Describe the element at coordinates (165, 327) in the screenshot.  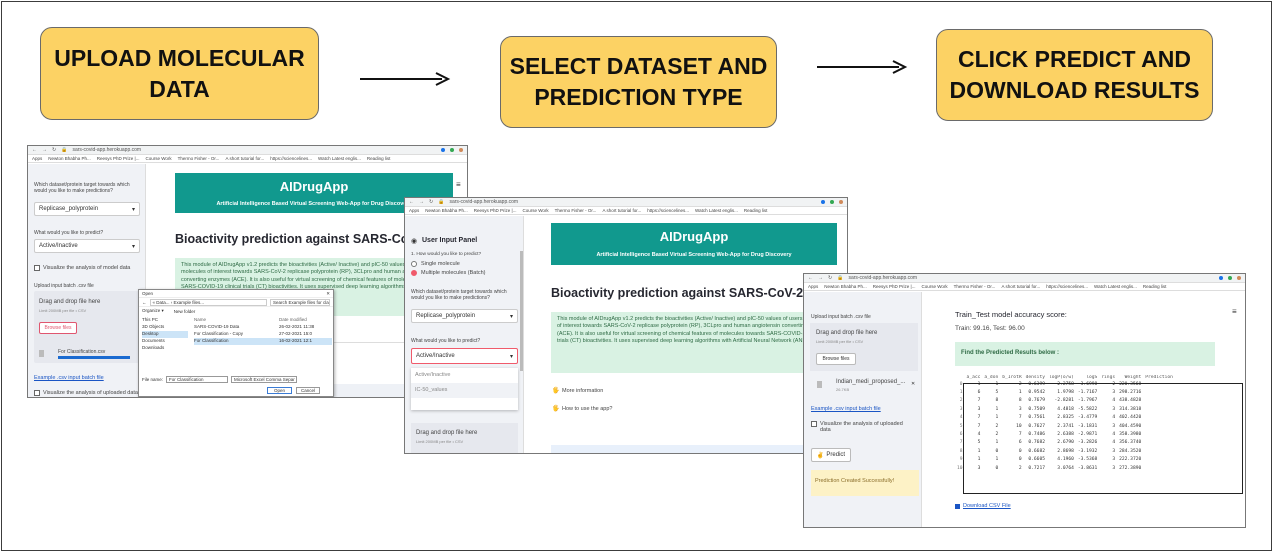
I see `nav-item: 3D Objects` at that location.